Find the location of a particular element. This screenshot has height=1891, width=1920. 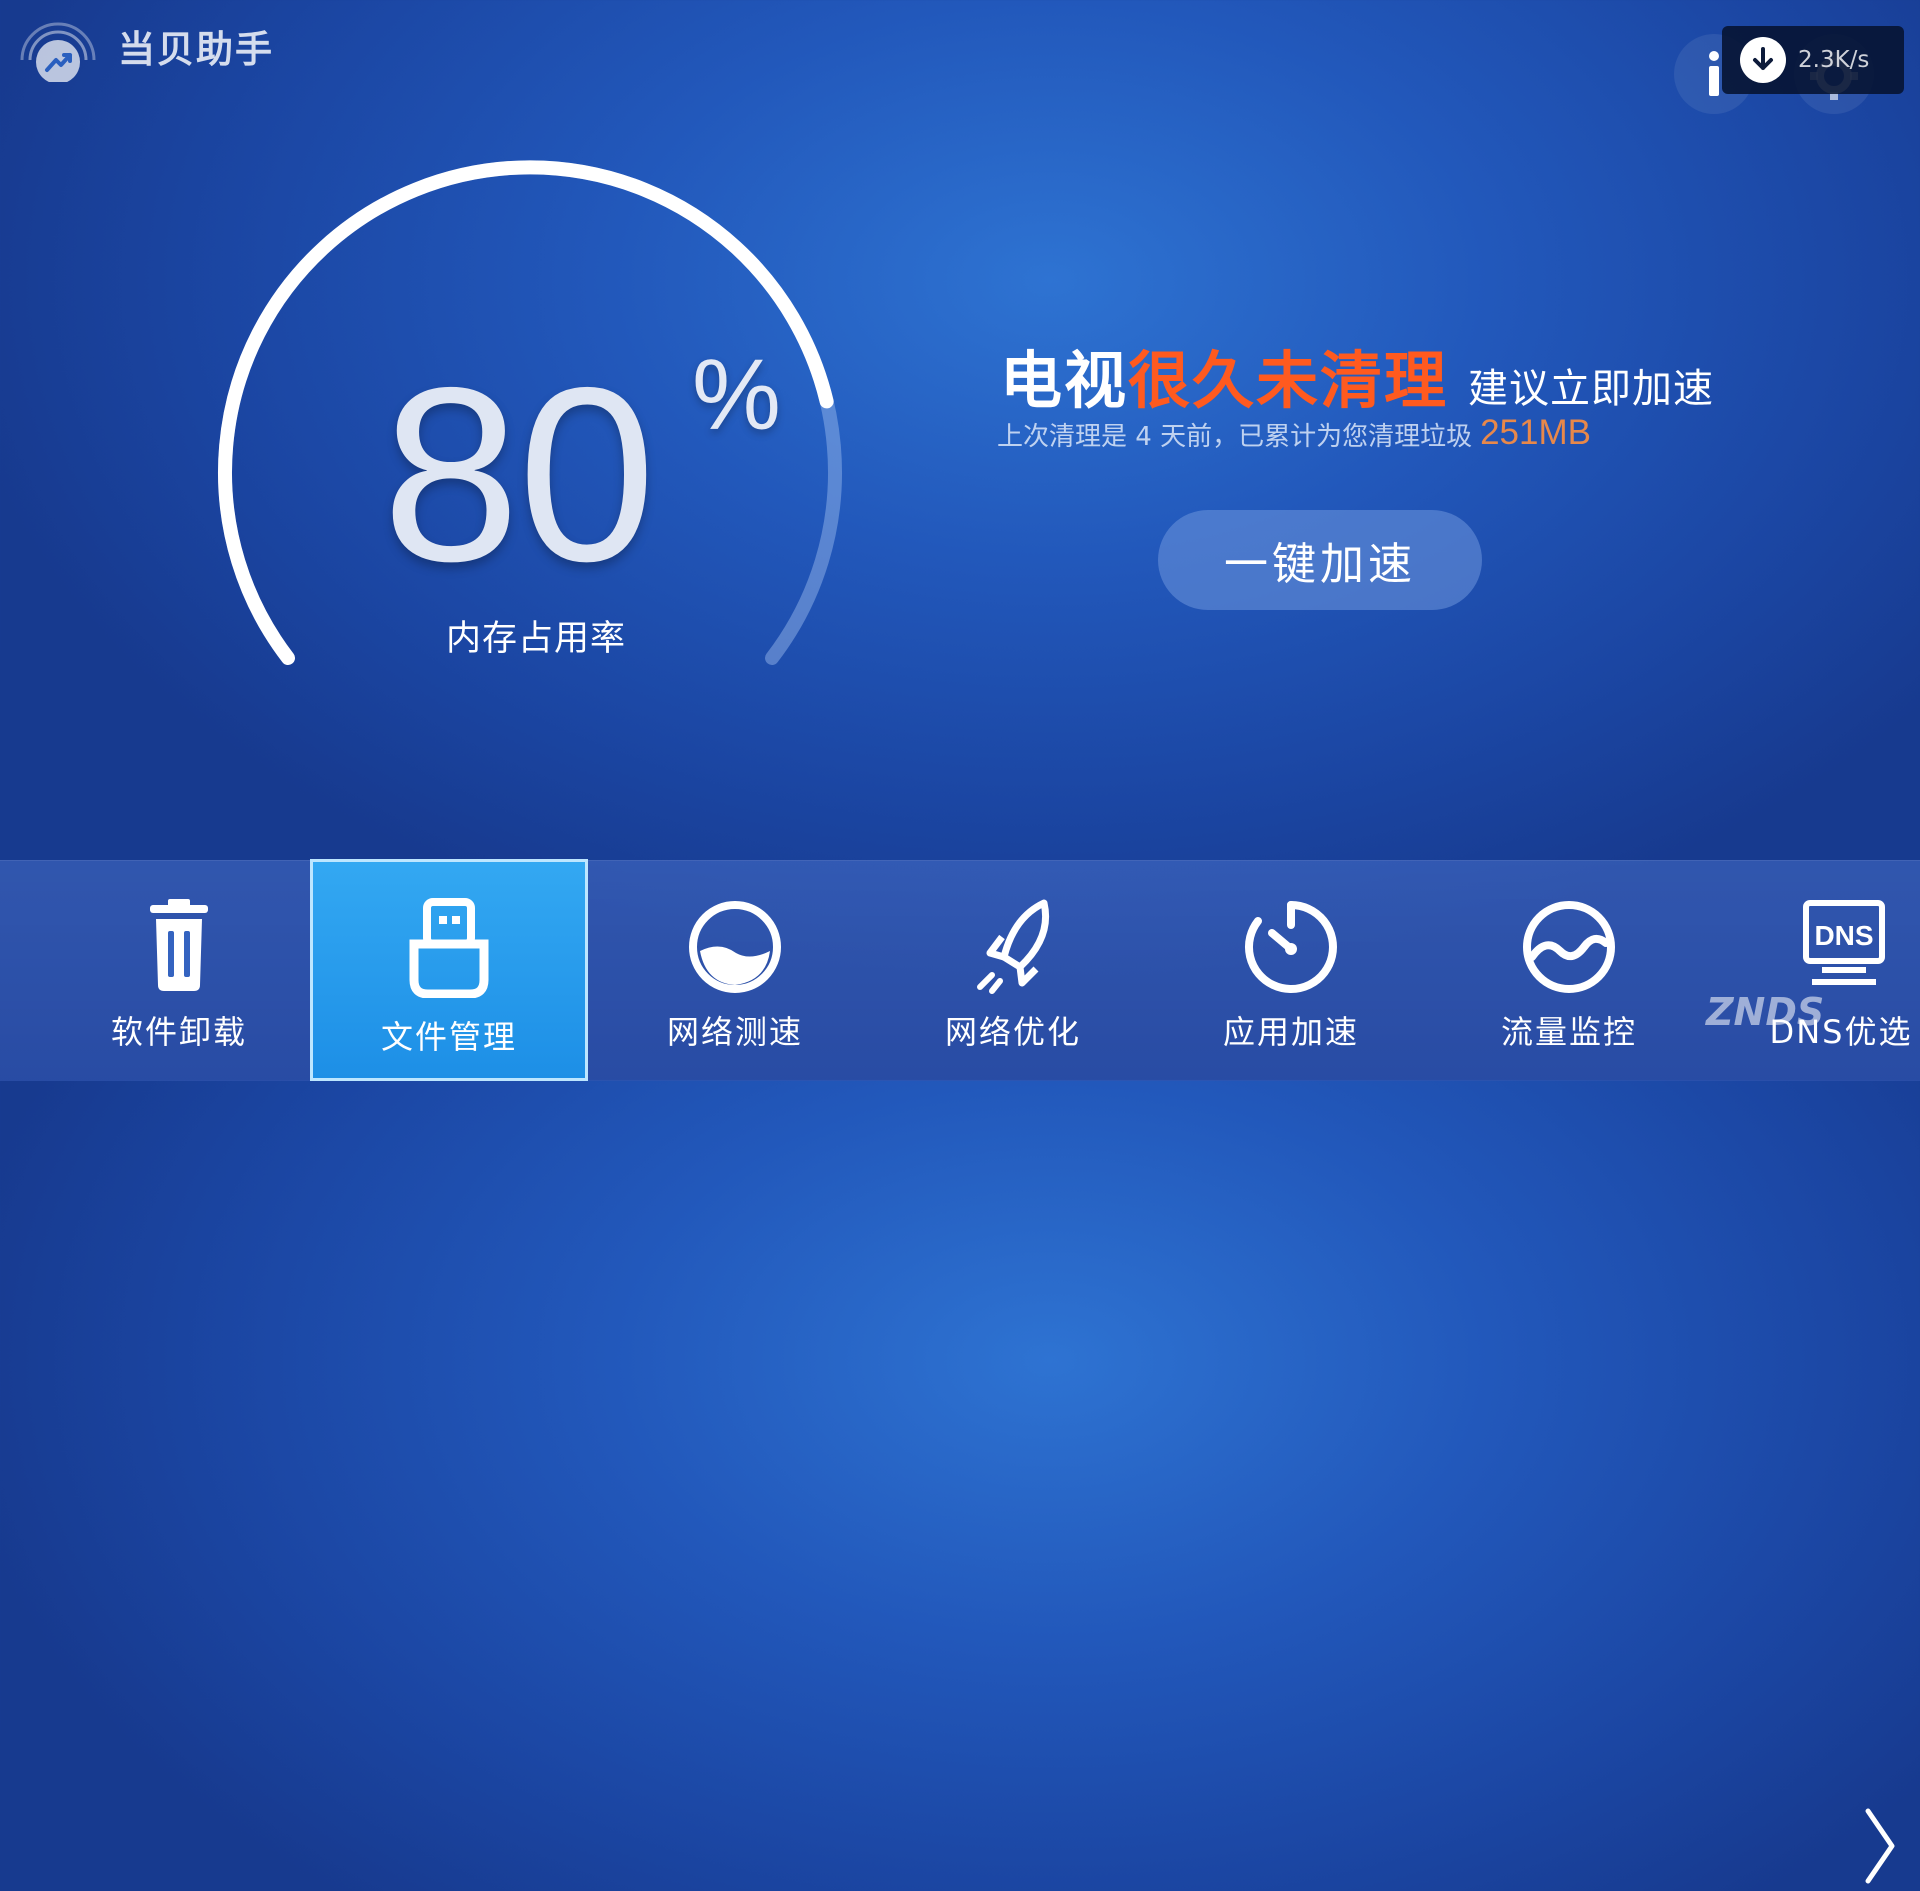

usb-drive-icon is located at coordinates (449, 948).